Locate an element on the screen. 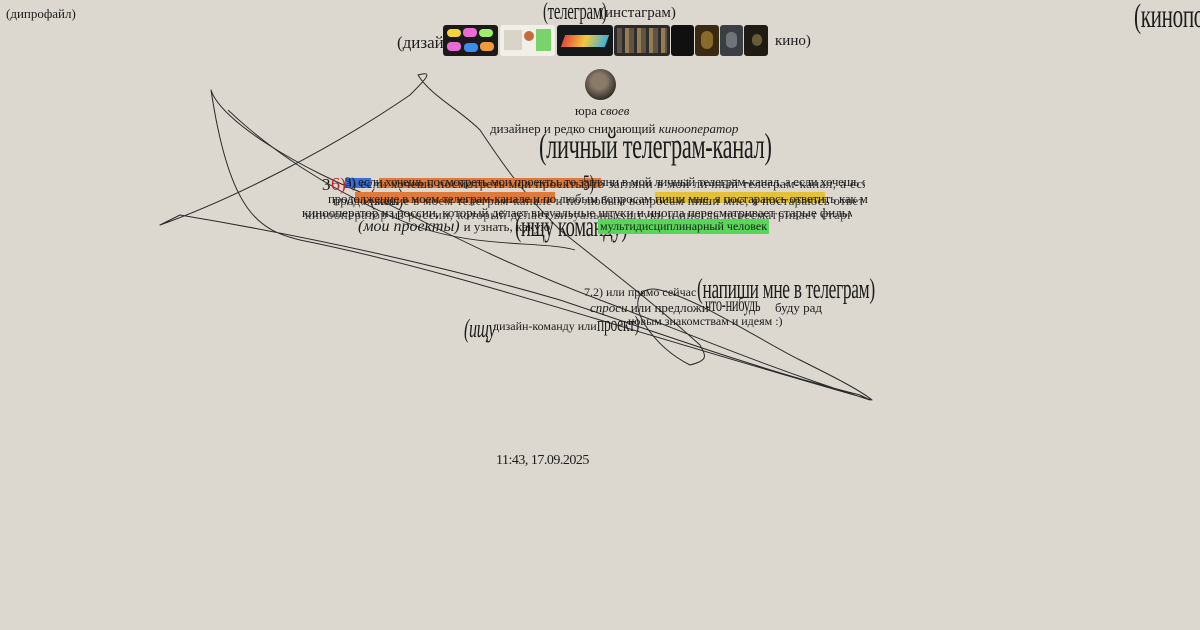  cinema-link: кино) is located at coordinates (793, 41).